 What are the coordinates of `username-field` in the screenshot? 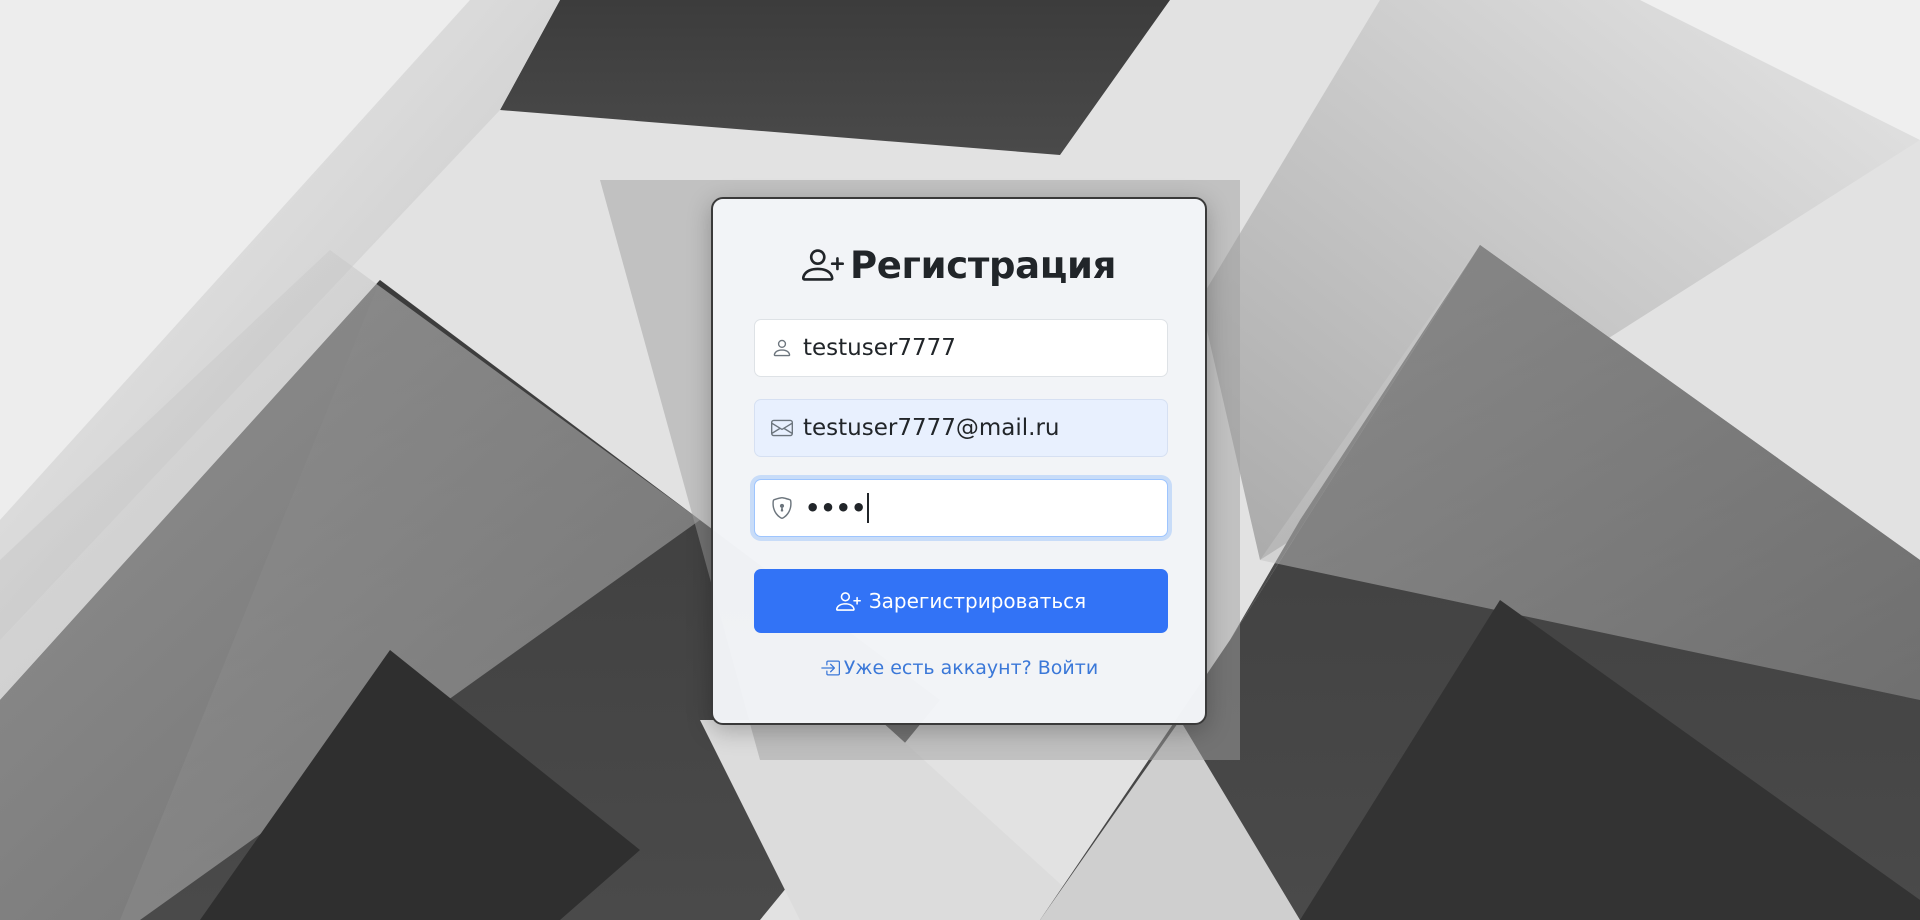 It's located at (961, 348).